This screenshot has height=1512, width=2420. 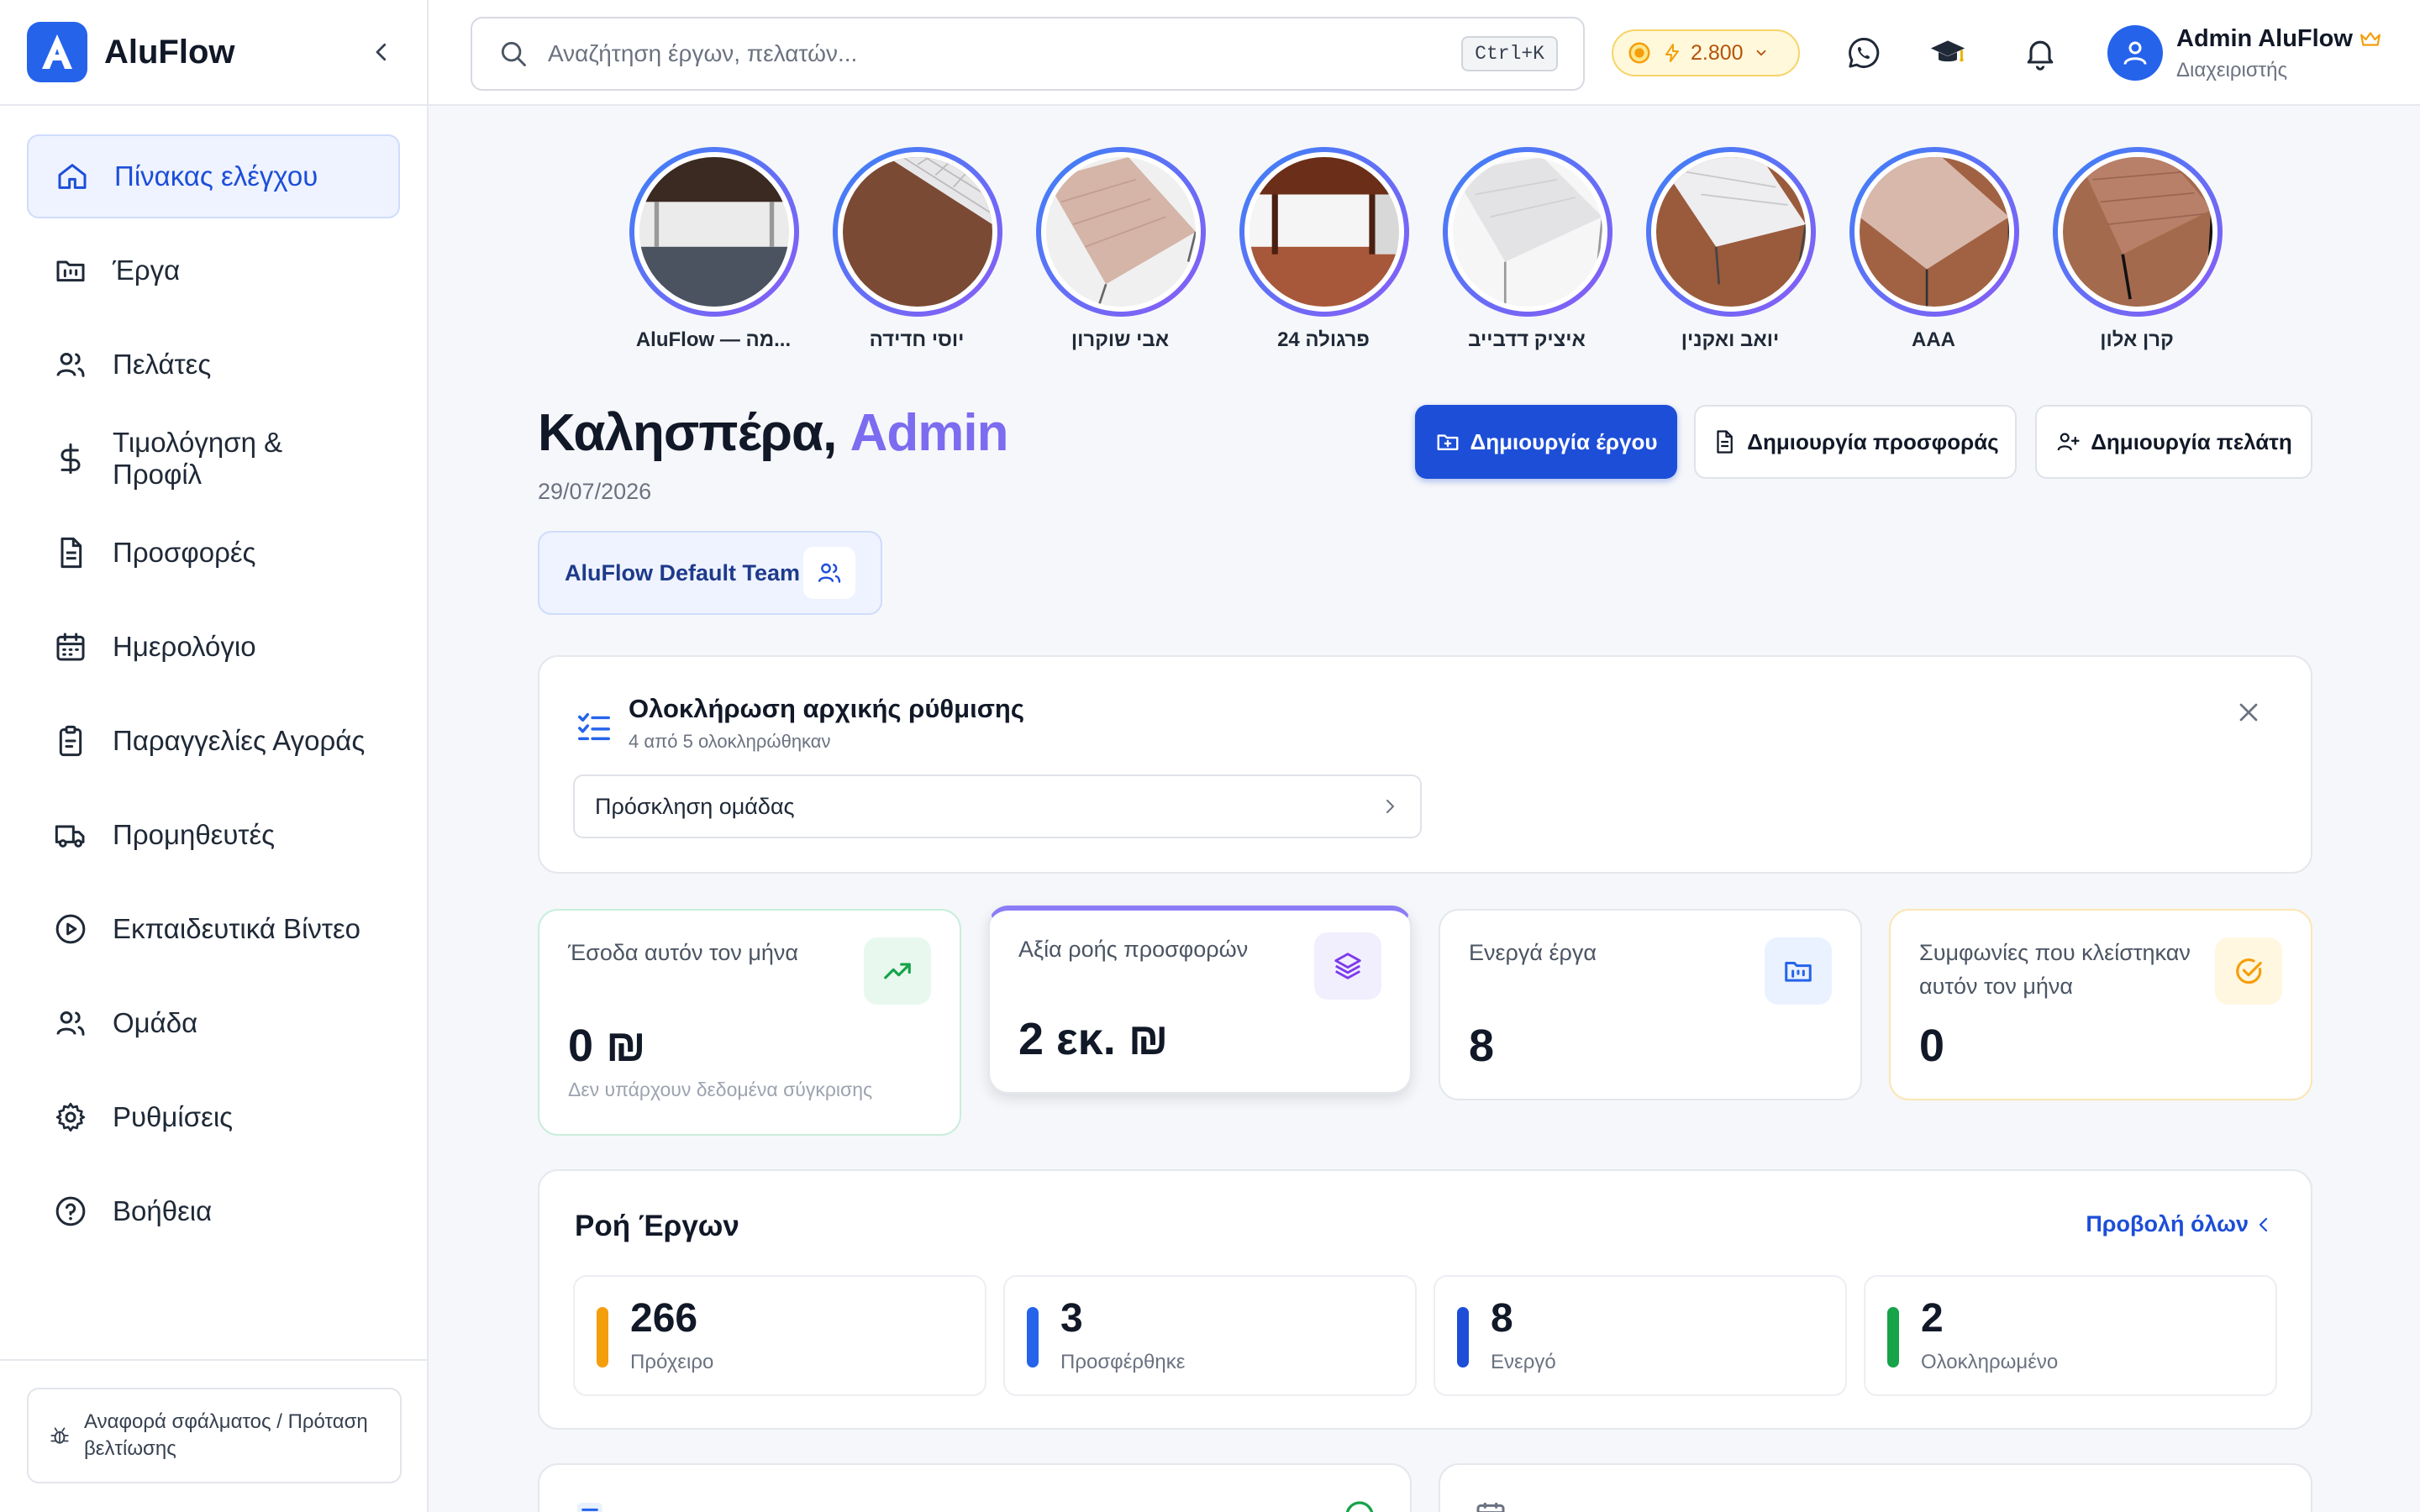 I want to click on story-item: יוסי חדידה, so click(x=917, y=249).